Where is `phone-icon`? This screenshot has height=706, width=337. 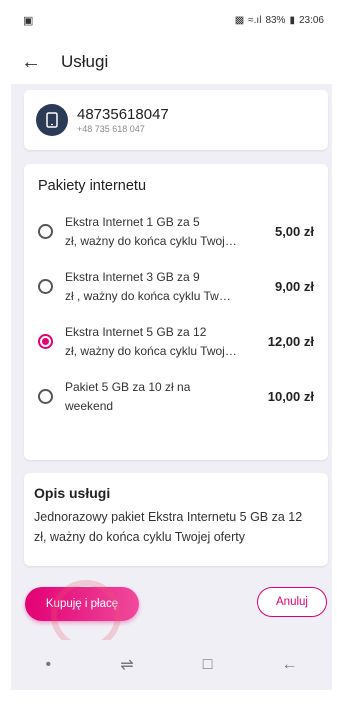
phone-icon is located at coordinates (52, 120).